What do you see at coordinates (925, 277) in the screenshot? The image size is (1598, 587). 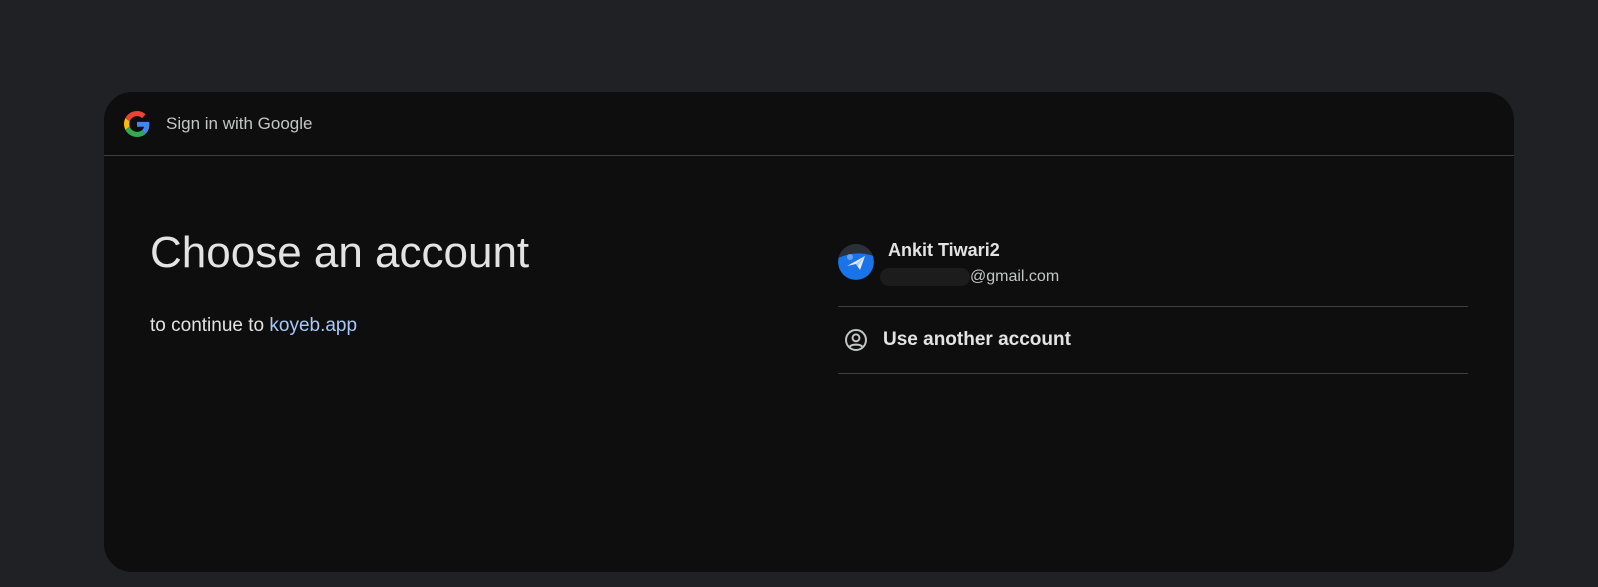 I see `redacted-block` at bounding box center [925, 277].